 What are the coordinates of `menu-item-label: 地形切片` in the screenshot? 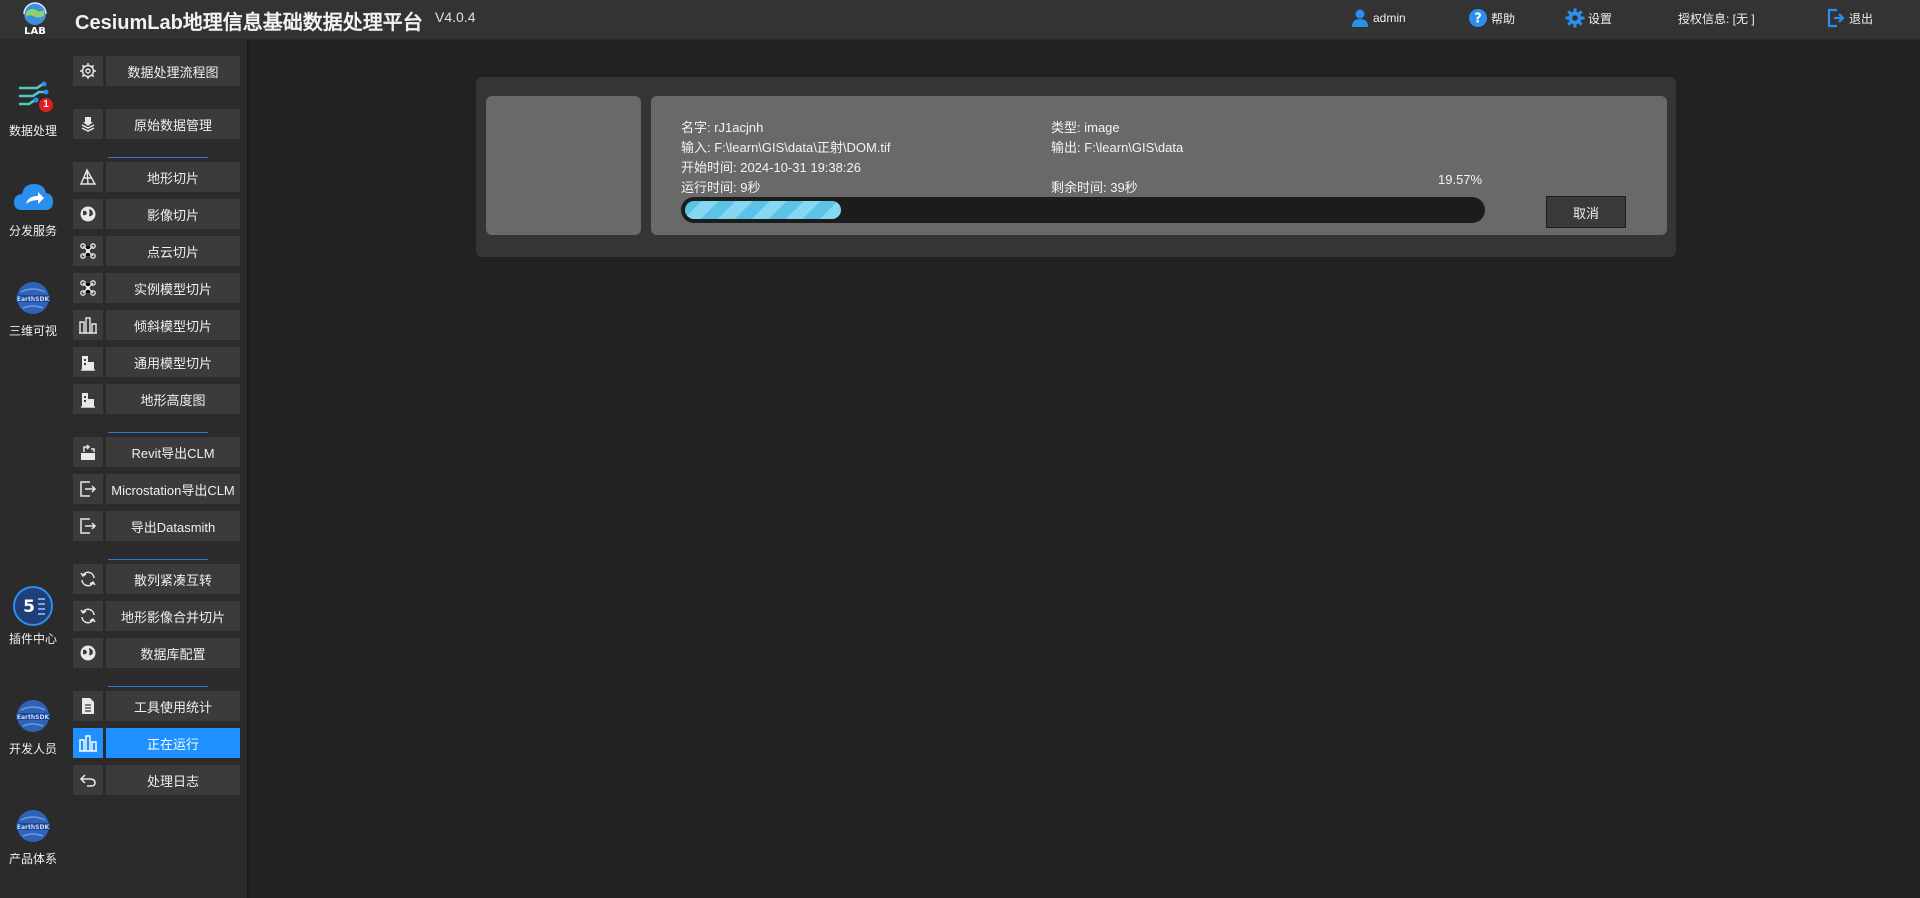 It's located at (173, 177).